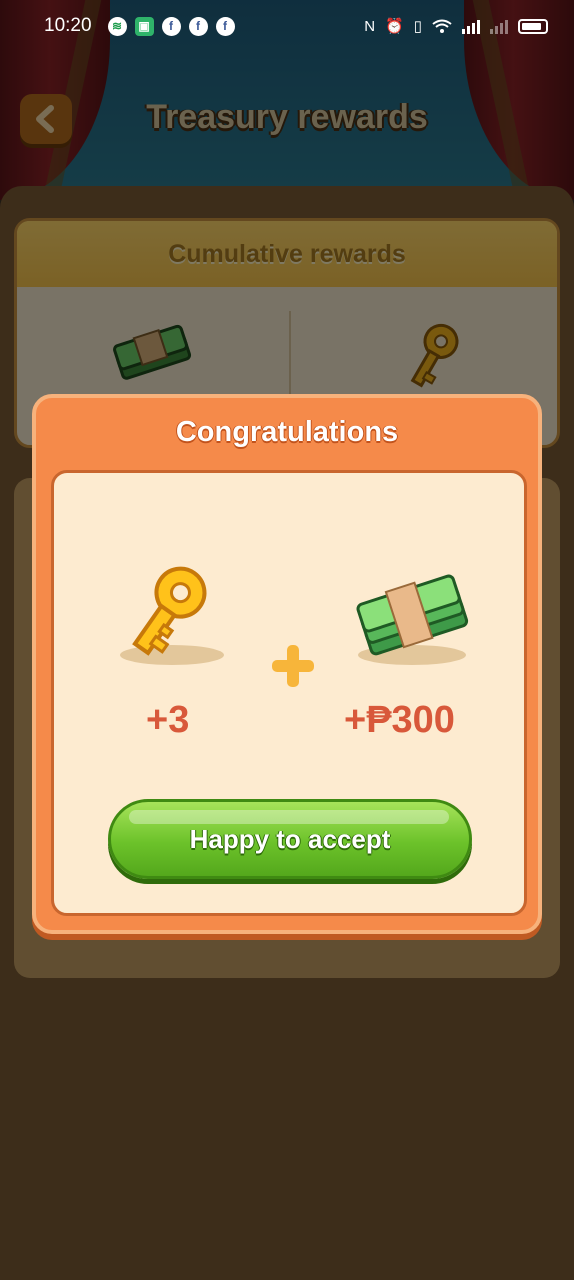  Describe the element at coordinates (172, 615) in the screenshot. I see `key-icon` at that location.